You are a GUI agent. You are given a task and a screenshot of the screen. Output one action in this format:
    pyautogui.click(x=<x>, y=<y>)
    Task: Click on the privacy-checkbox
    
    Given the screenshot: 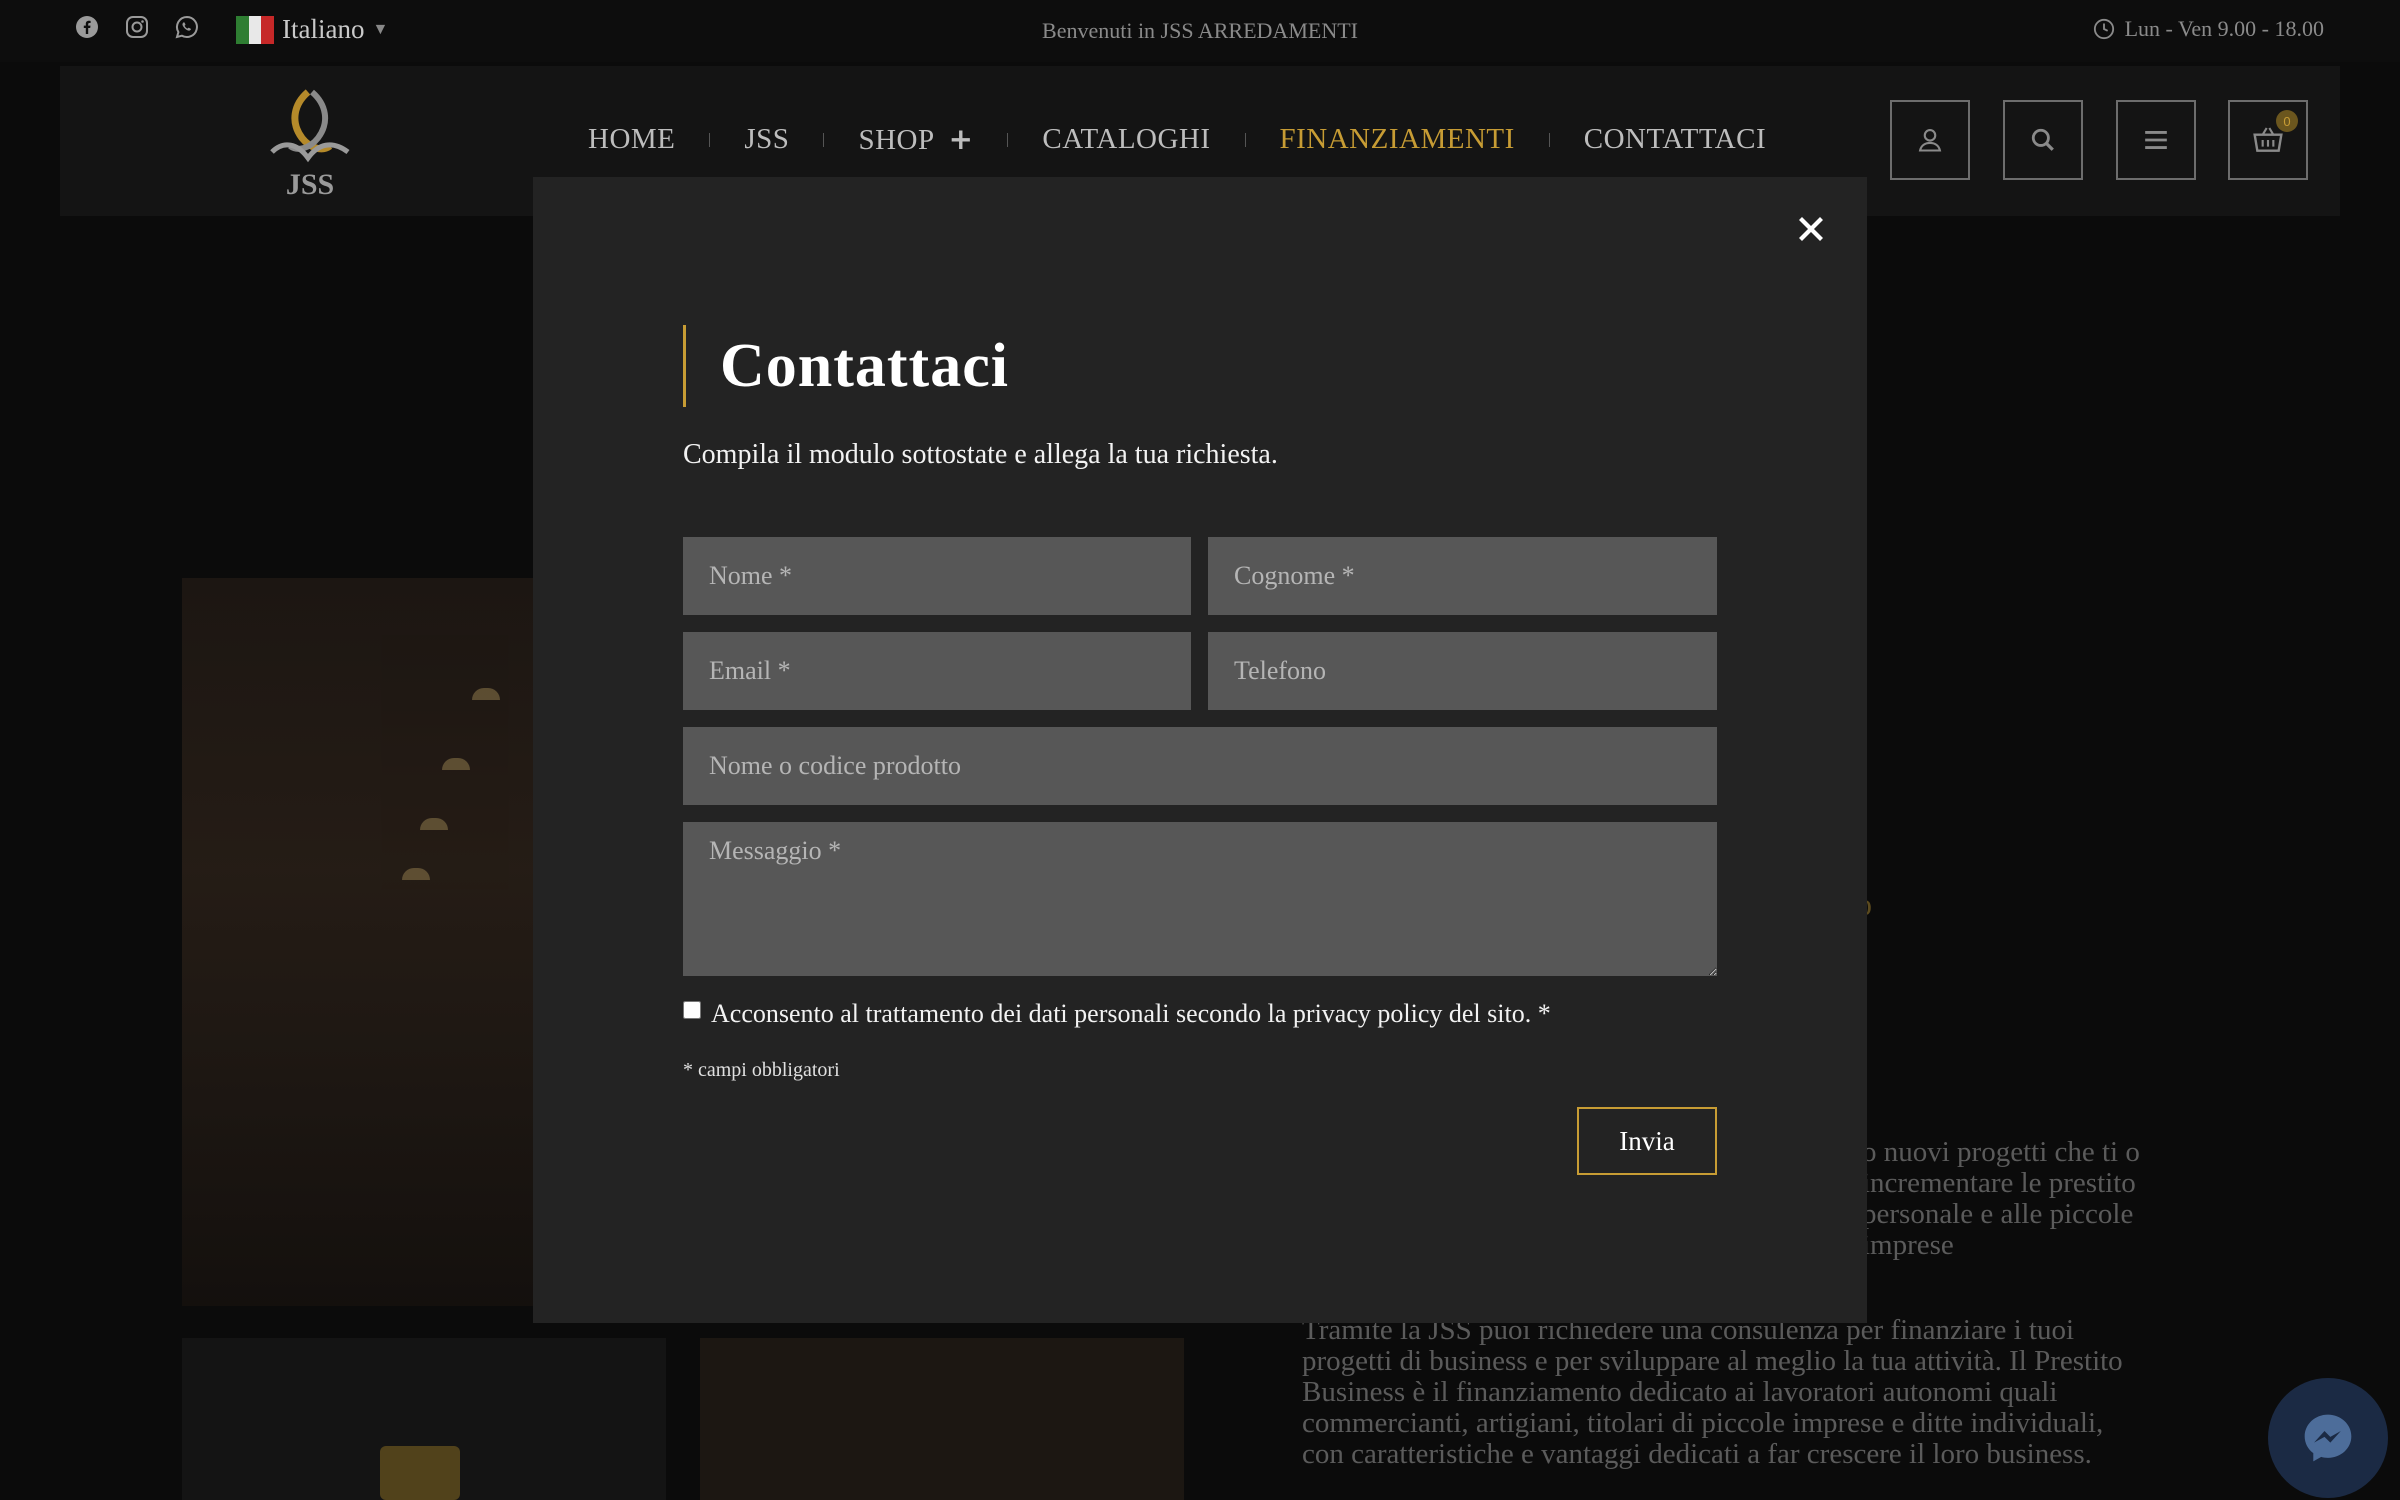 What is the action you would take?
    pyautogui.click(x=692, y=1010)
    